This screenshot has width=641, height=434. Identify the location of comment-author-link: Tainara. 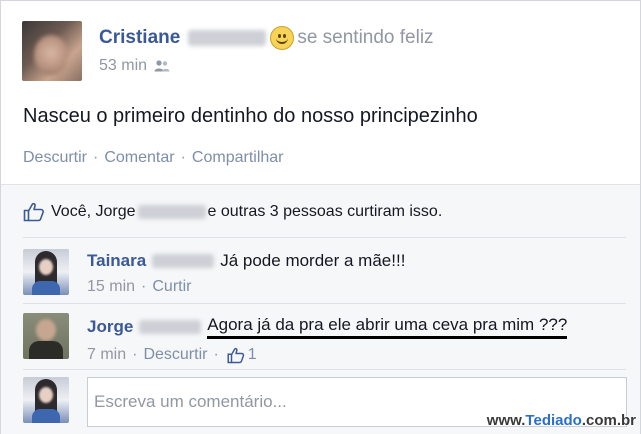
(116, 261).